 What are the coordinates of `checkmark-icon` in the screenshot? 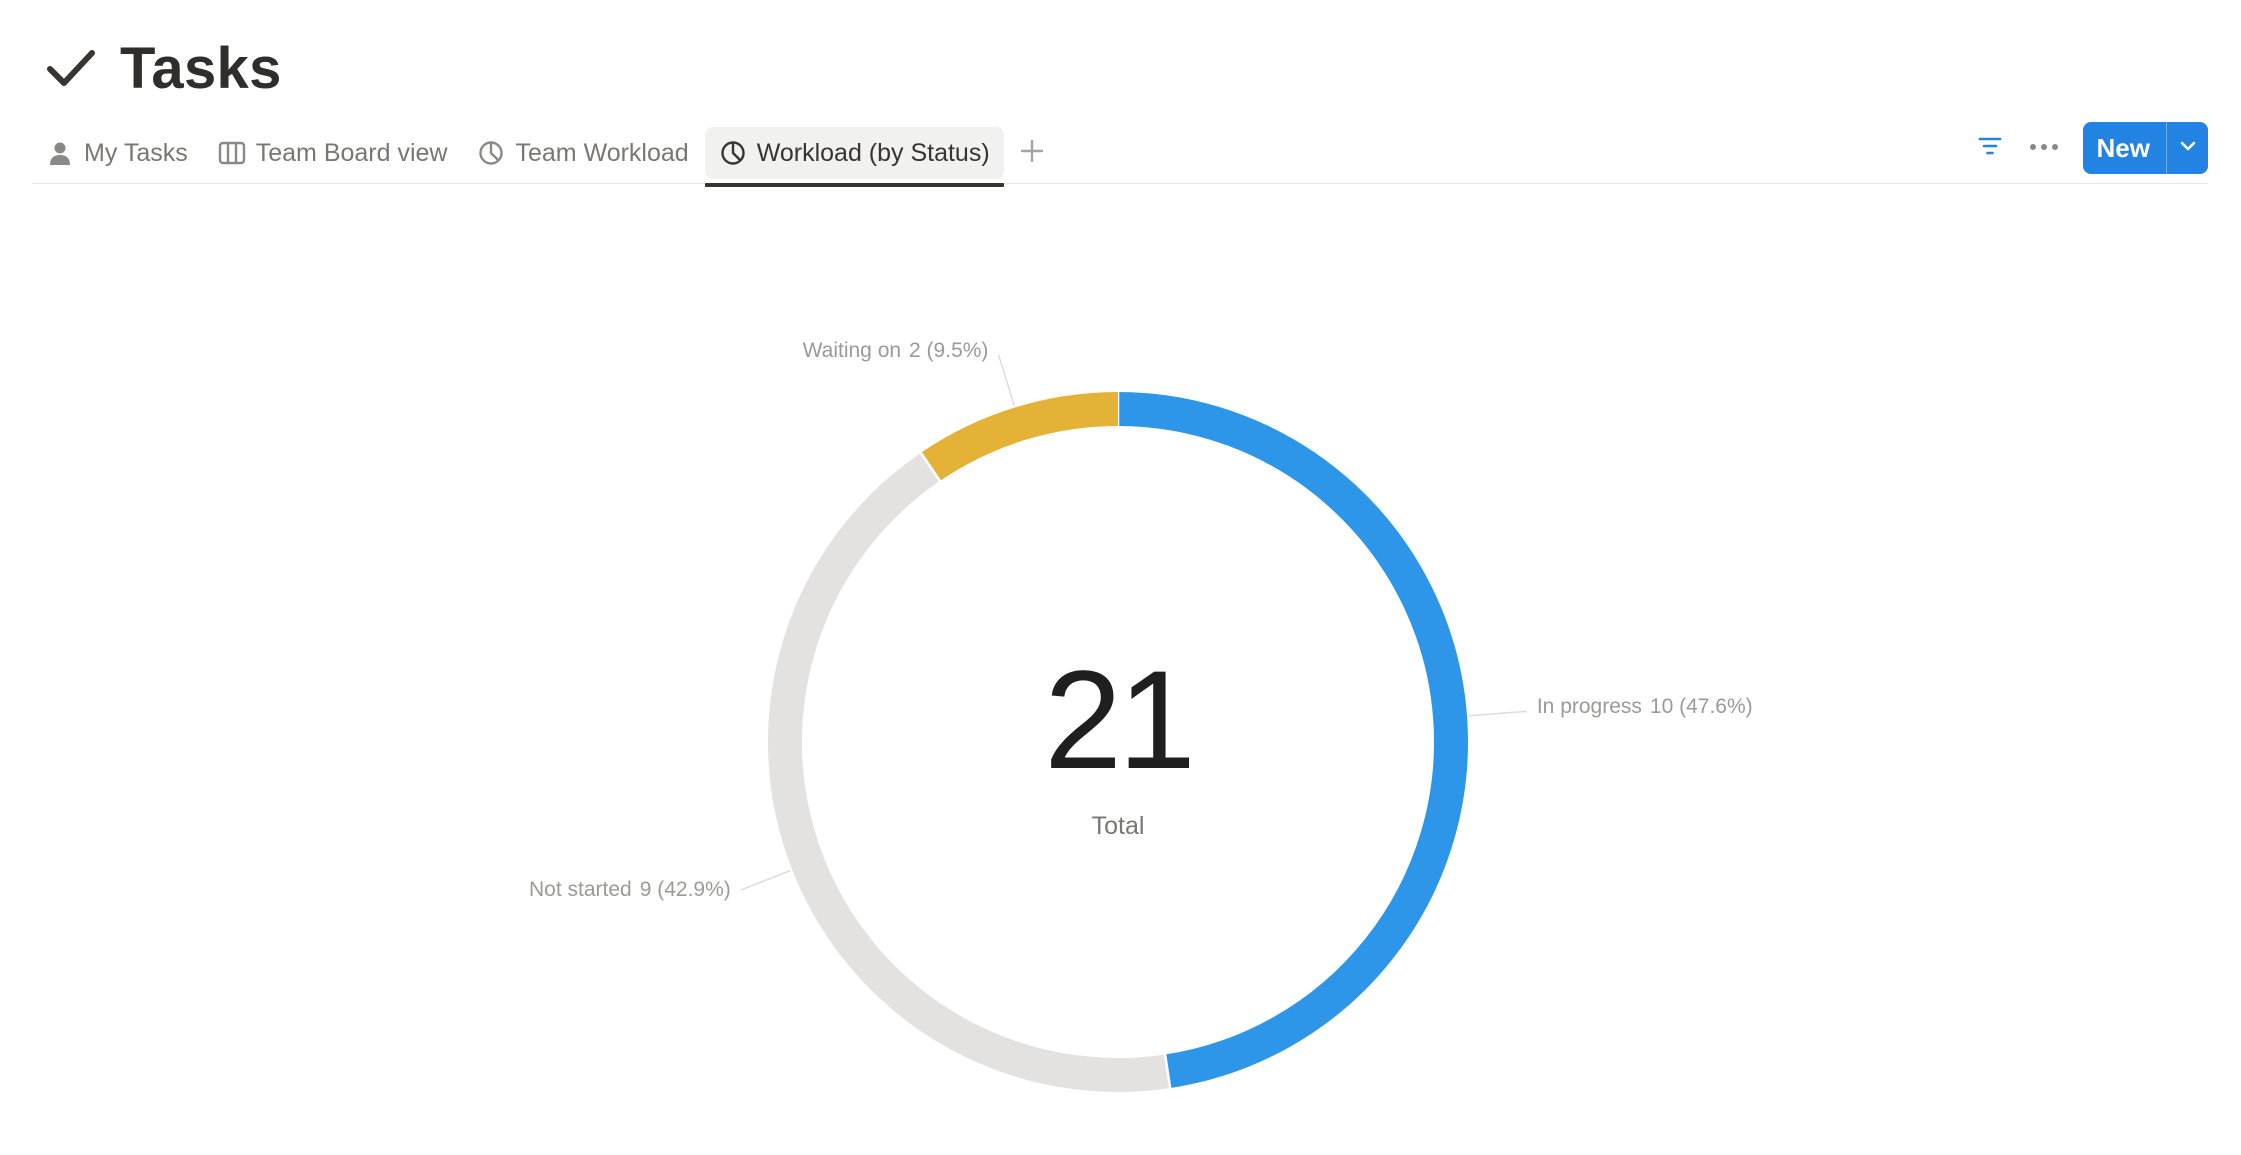 It's located at (71, 68).